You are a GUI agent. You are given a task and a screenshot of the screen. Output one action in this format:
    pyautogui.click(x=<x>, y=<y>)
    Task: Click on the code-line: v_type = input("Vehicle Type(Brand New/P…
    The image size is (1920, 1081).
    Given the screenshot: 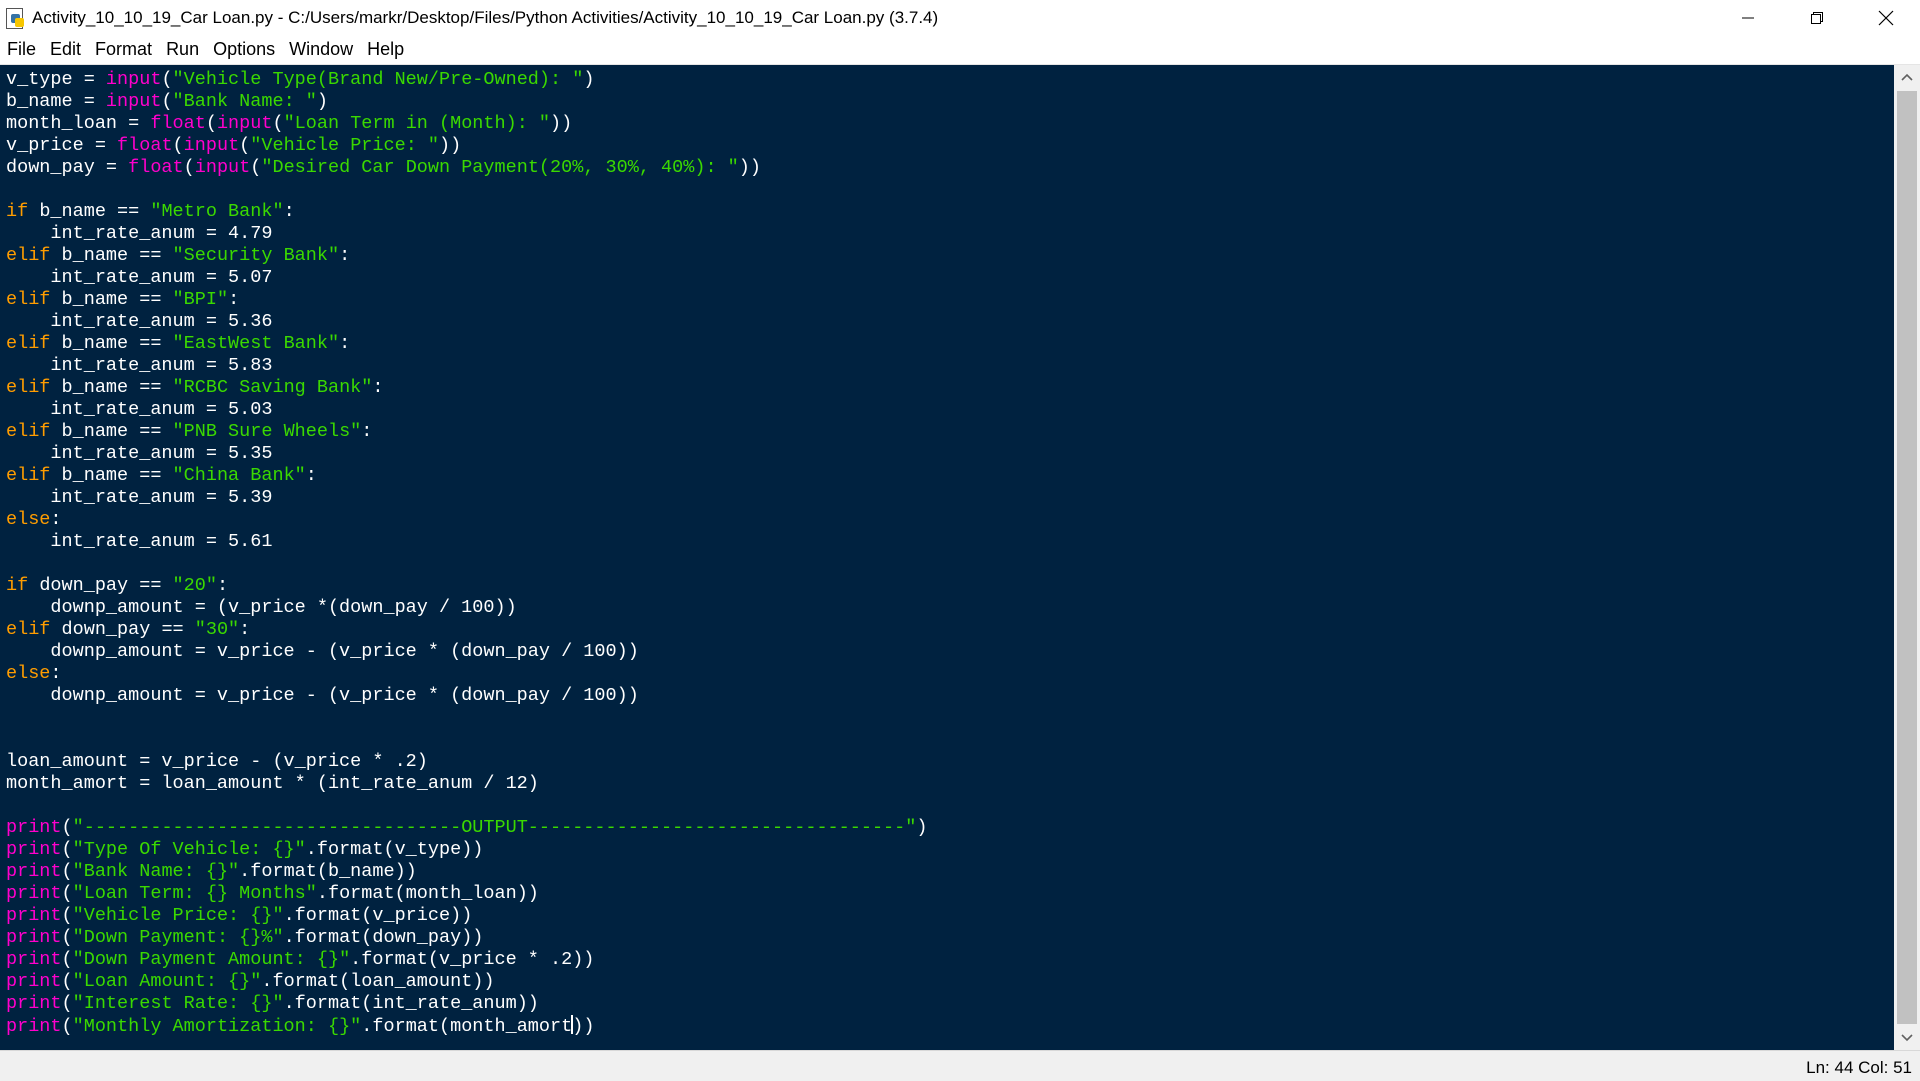 What is the action you would take?
    pyautogui.click(x=950, y=80)
    